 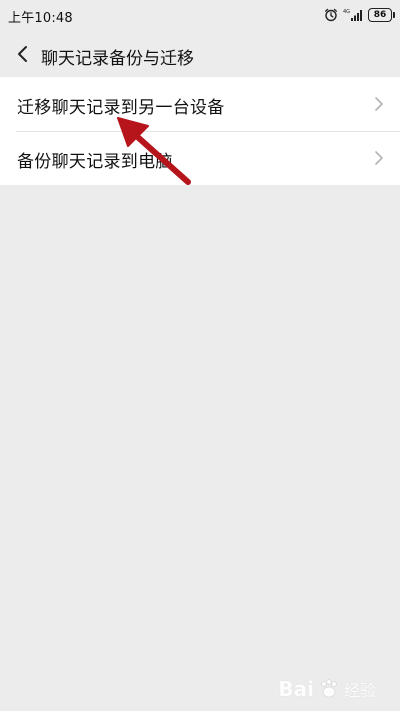 What do you see at coordinates (381, 15) in the screenshot?
I see `battery-indicator: 86` at bounding box center [381, 15].